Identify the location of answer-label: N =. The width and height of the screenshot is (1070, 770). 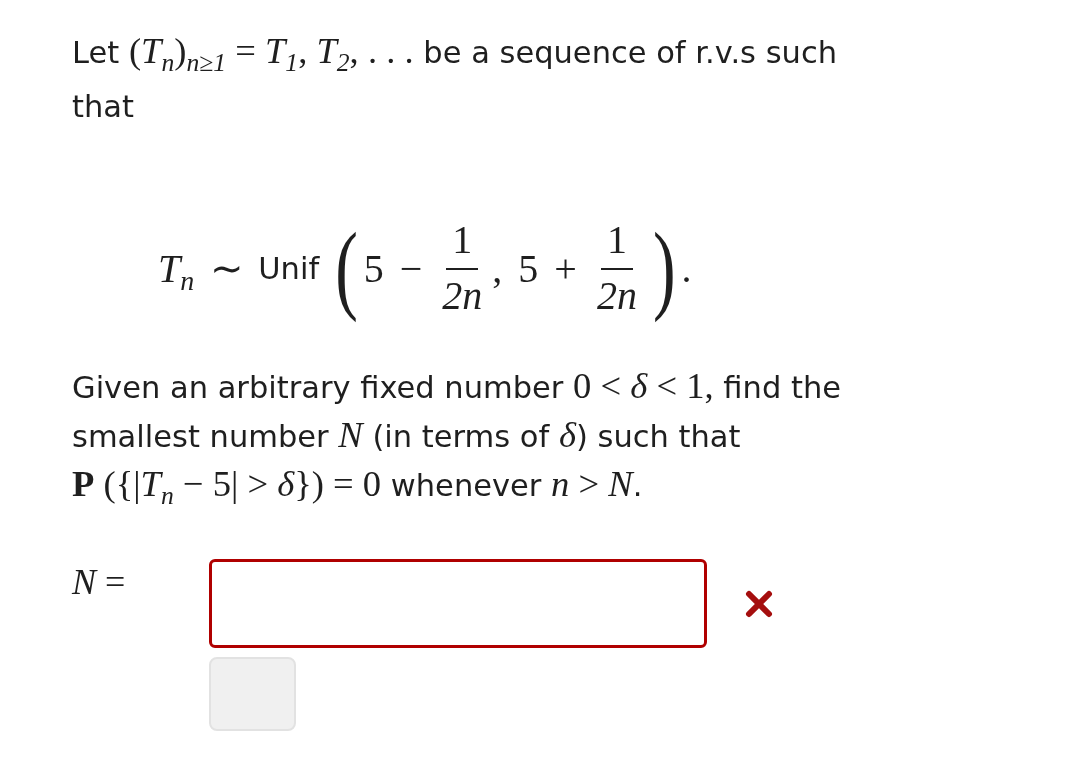
(99, 582).